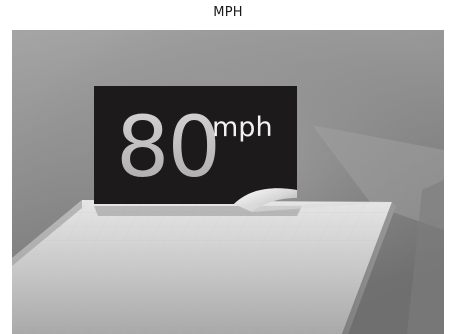  What do you see at coordinates (228, 12) in the screenshot?
I see `image-caption: MPH` at bounding box center [228, 12].